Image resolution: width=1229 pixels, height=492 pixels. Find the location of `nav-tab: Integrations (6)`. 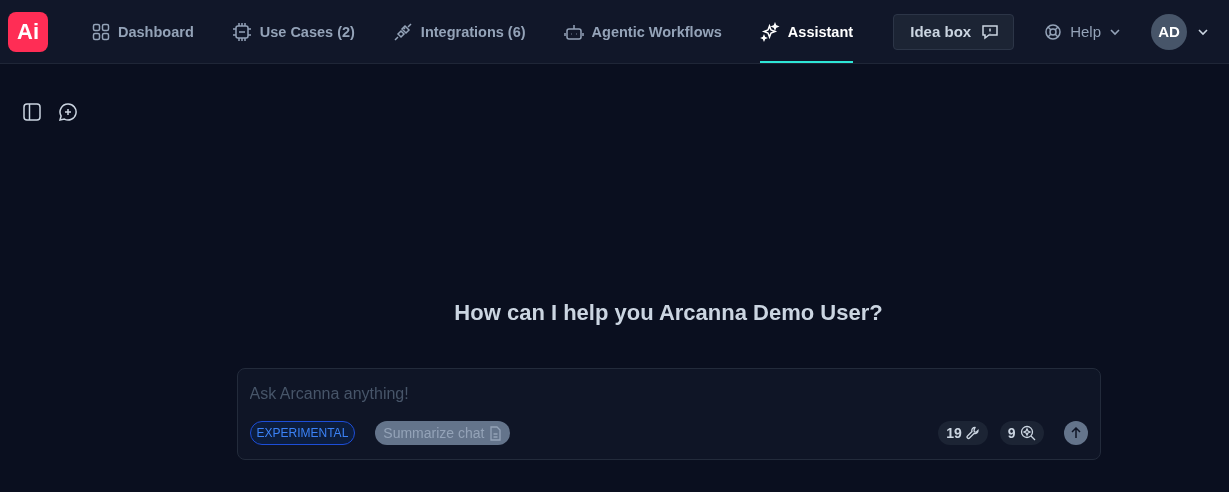

nav-tab: Integrations (6) is located at coordinates (459, 31).